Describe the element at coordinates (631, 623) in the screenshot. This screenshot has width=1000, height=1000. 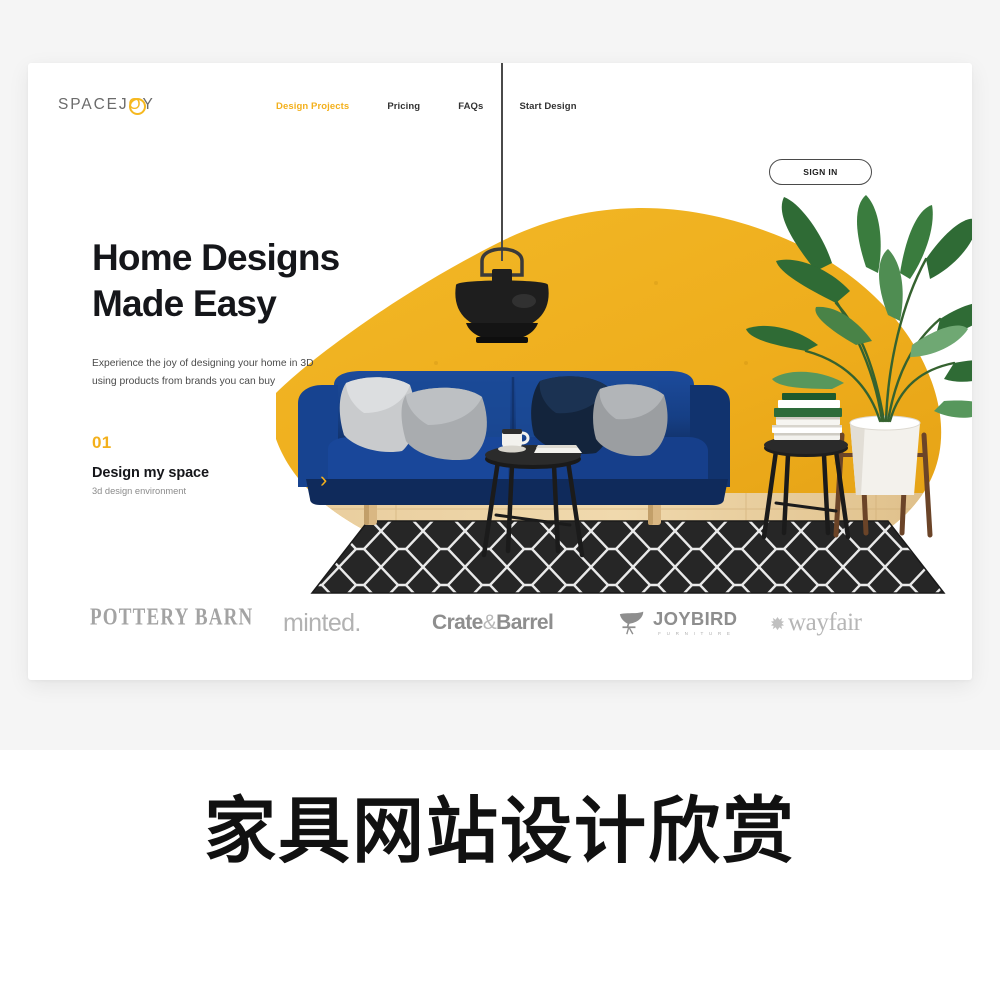
I see `lounge-chair-icon` at that location.